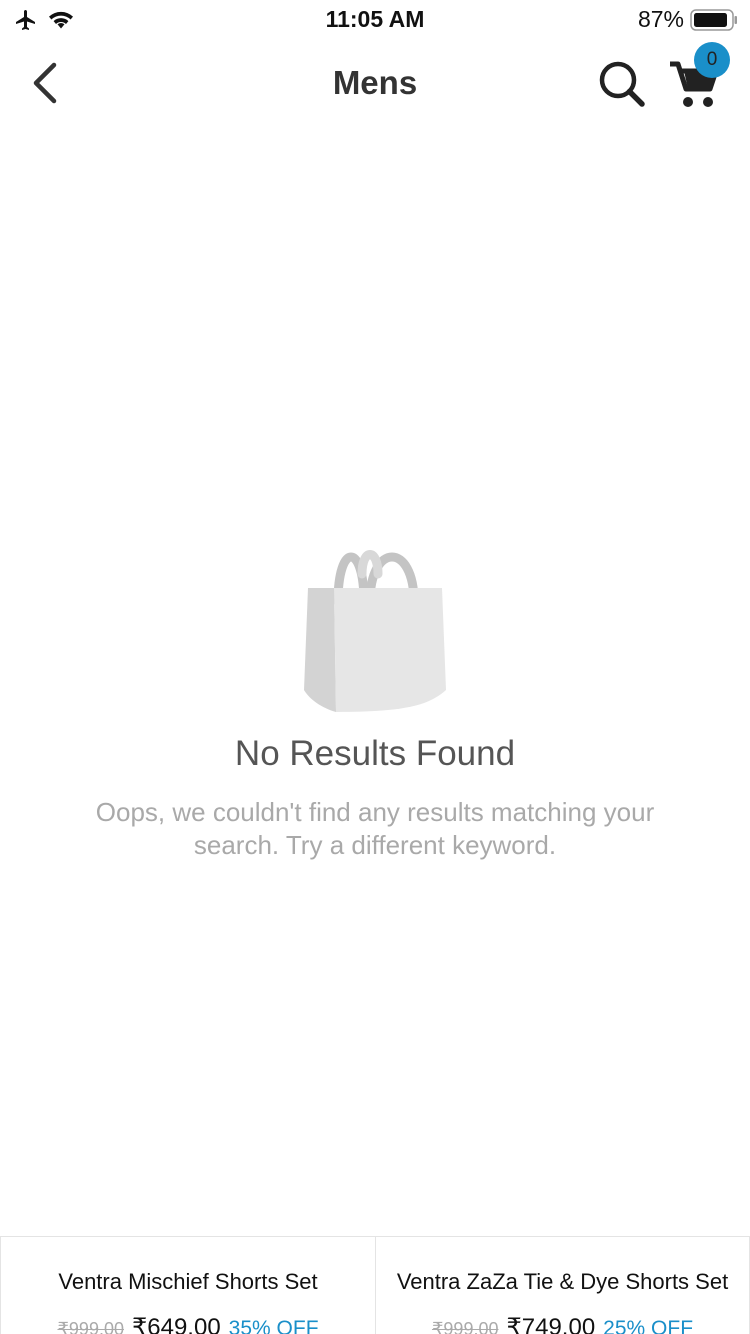 The image size is (750, 1334). I want to click on product-prices: ₹999.00 ₹749.00 25% OFF, so click(562, 1323).